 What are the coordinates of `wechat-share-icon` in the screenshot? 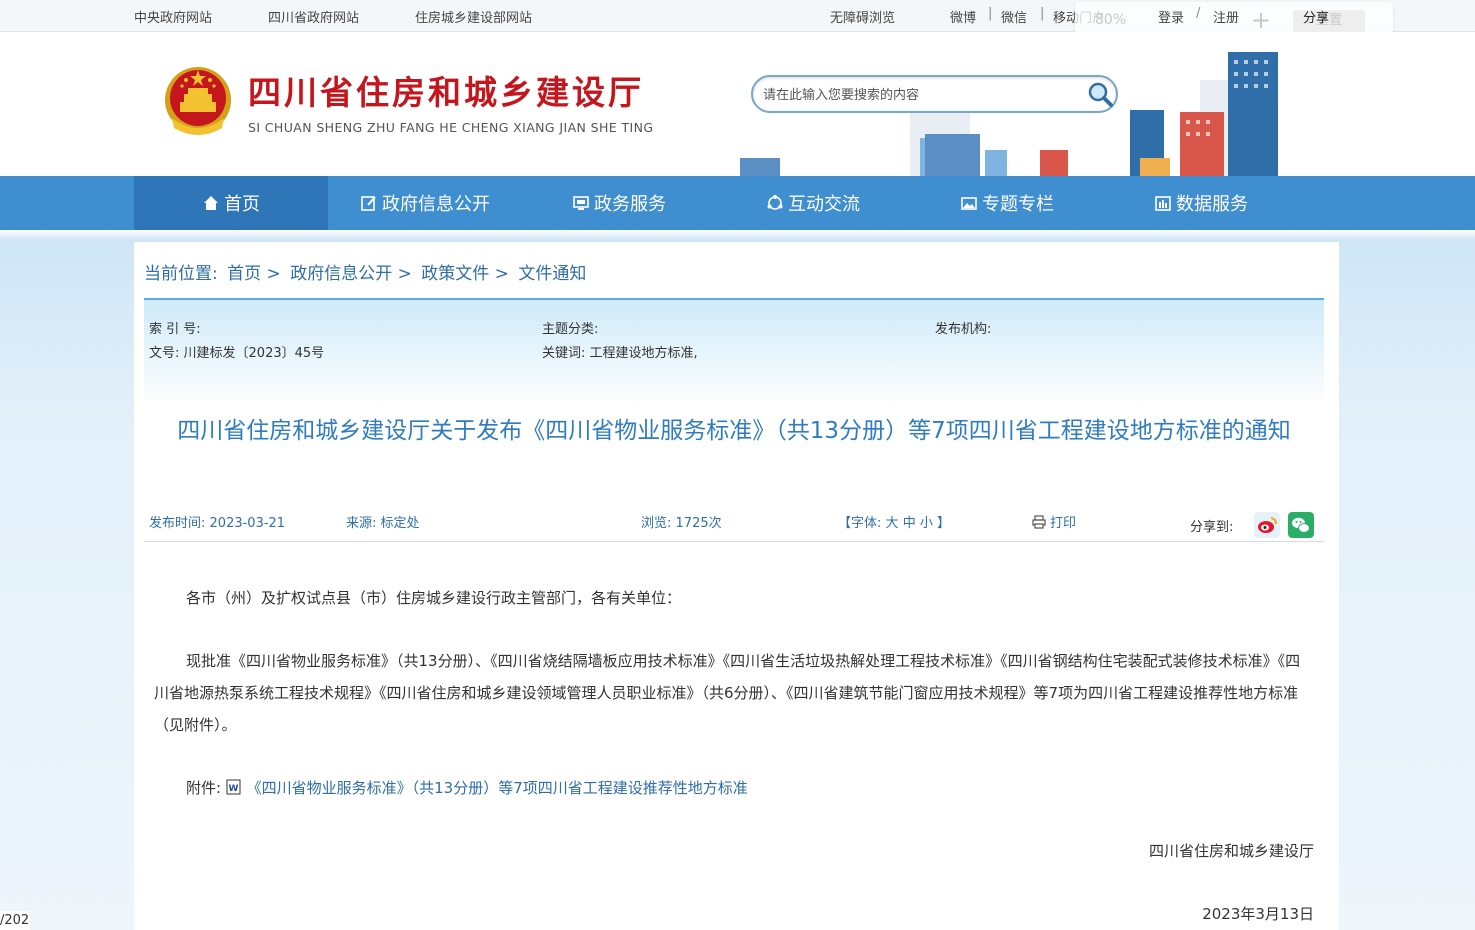 It's located at (1301, 525).